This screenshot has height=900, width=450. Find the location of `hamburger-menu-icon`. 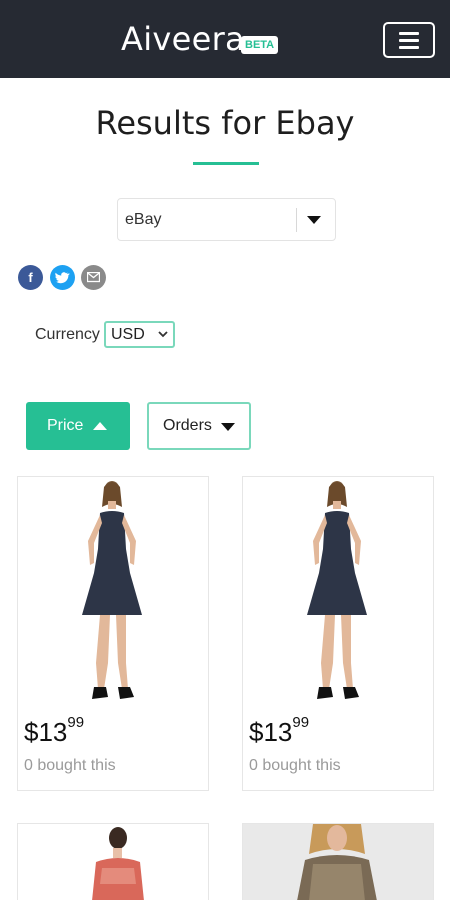

hamburger-menu-icon is located at coordinates (409, 40).